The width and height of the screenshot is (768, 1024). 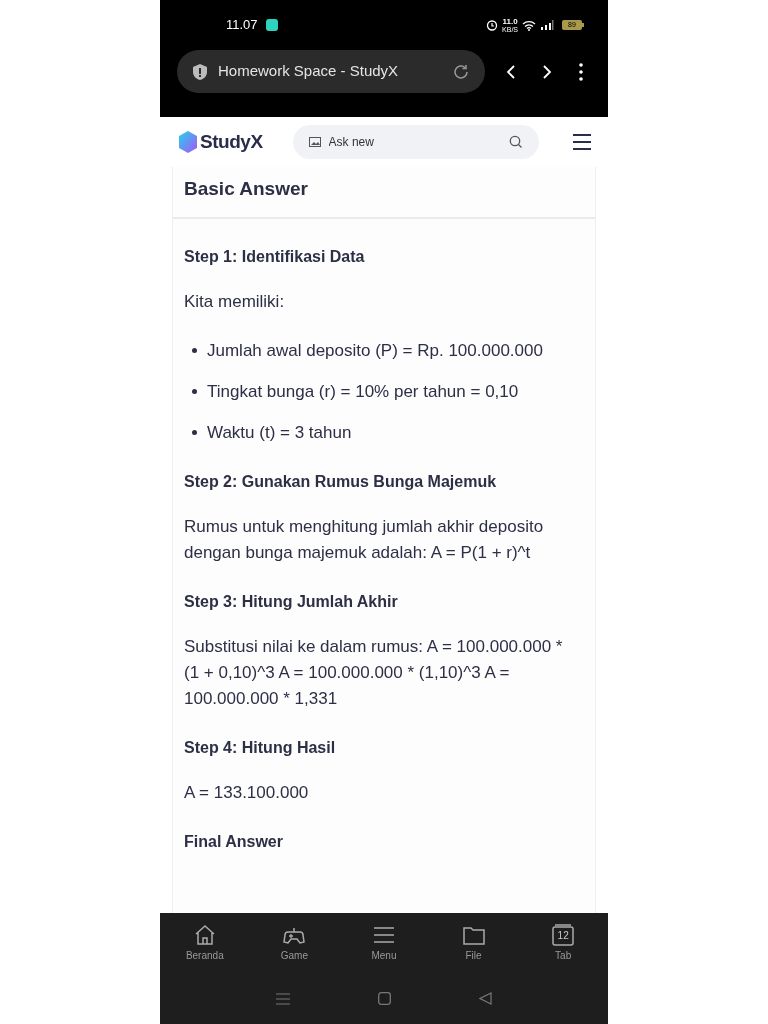 I want to click on step-heading: Step 1: Identifikasi Data, so click(x=275, y=257).